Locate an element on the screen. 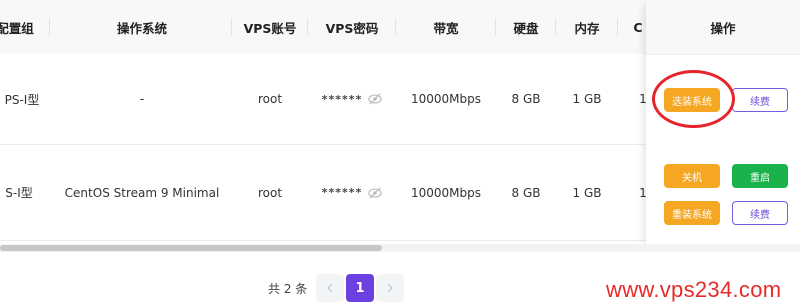  watermark-text: www.vps234.com is located at coordinates (694, 289).